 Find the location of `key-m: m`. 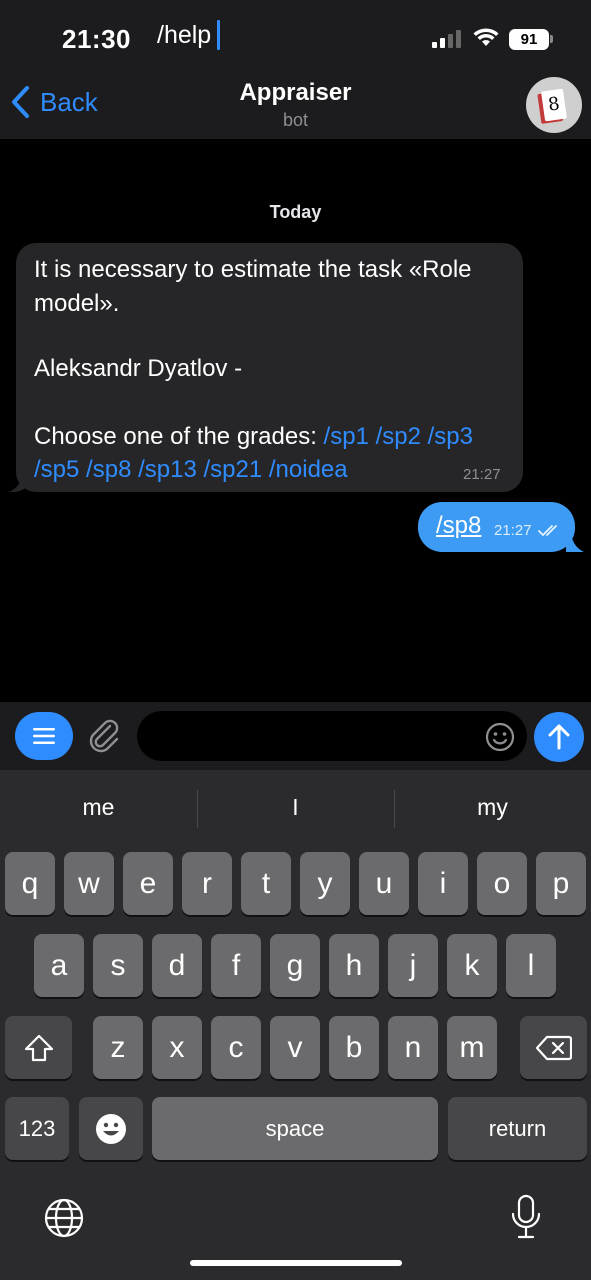

key-m: m is located at coordinates (472, 1047).